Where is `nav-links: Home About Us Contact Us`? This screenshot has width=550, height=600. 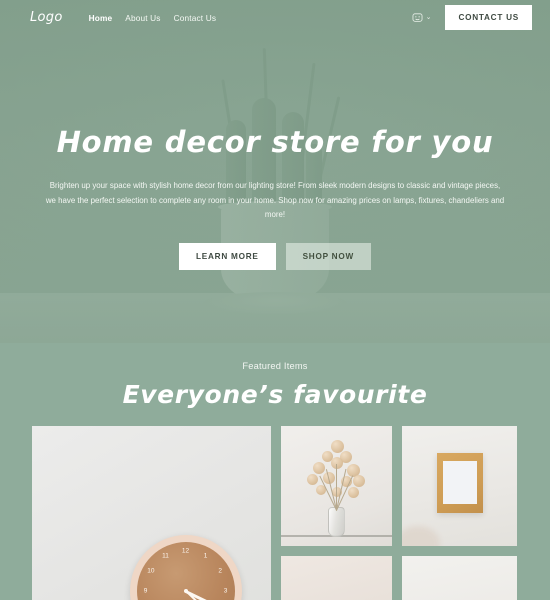
nav-links: Home About Us Contact Us is located at coordinates (153, 18).